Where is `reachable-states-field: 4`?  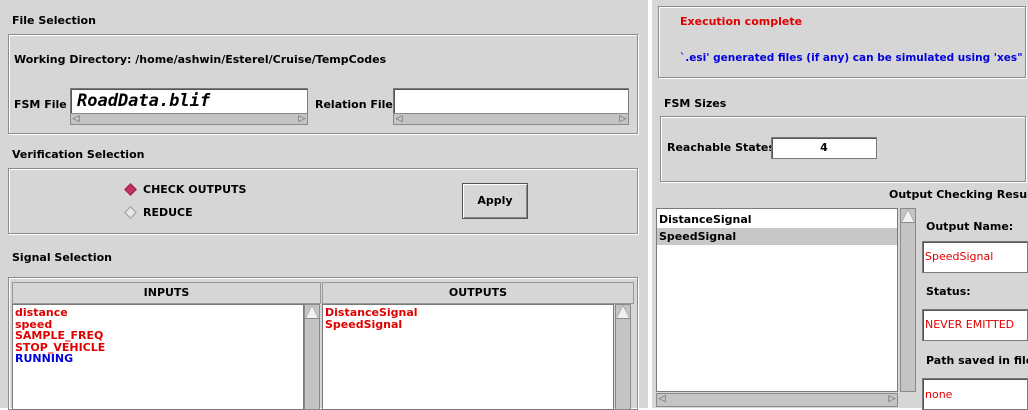 reachable-states-field: 4 is located at coordinates (824, 148).